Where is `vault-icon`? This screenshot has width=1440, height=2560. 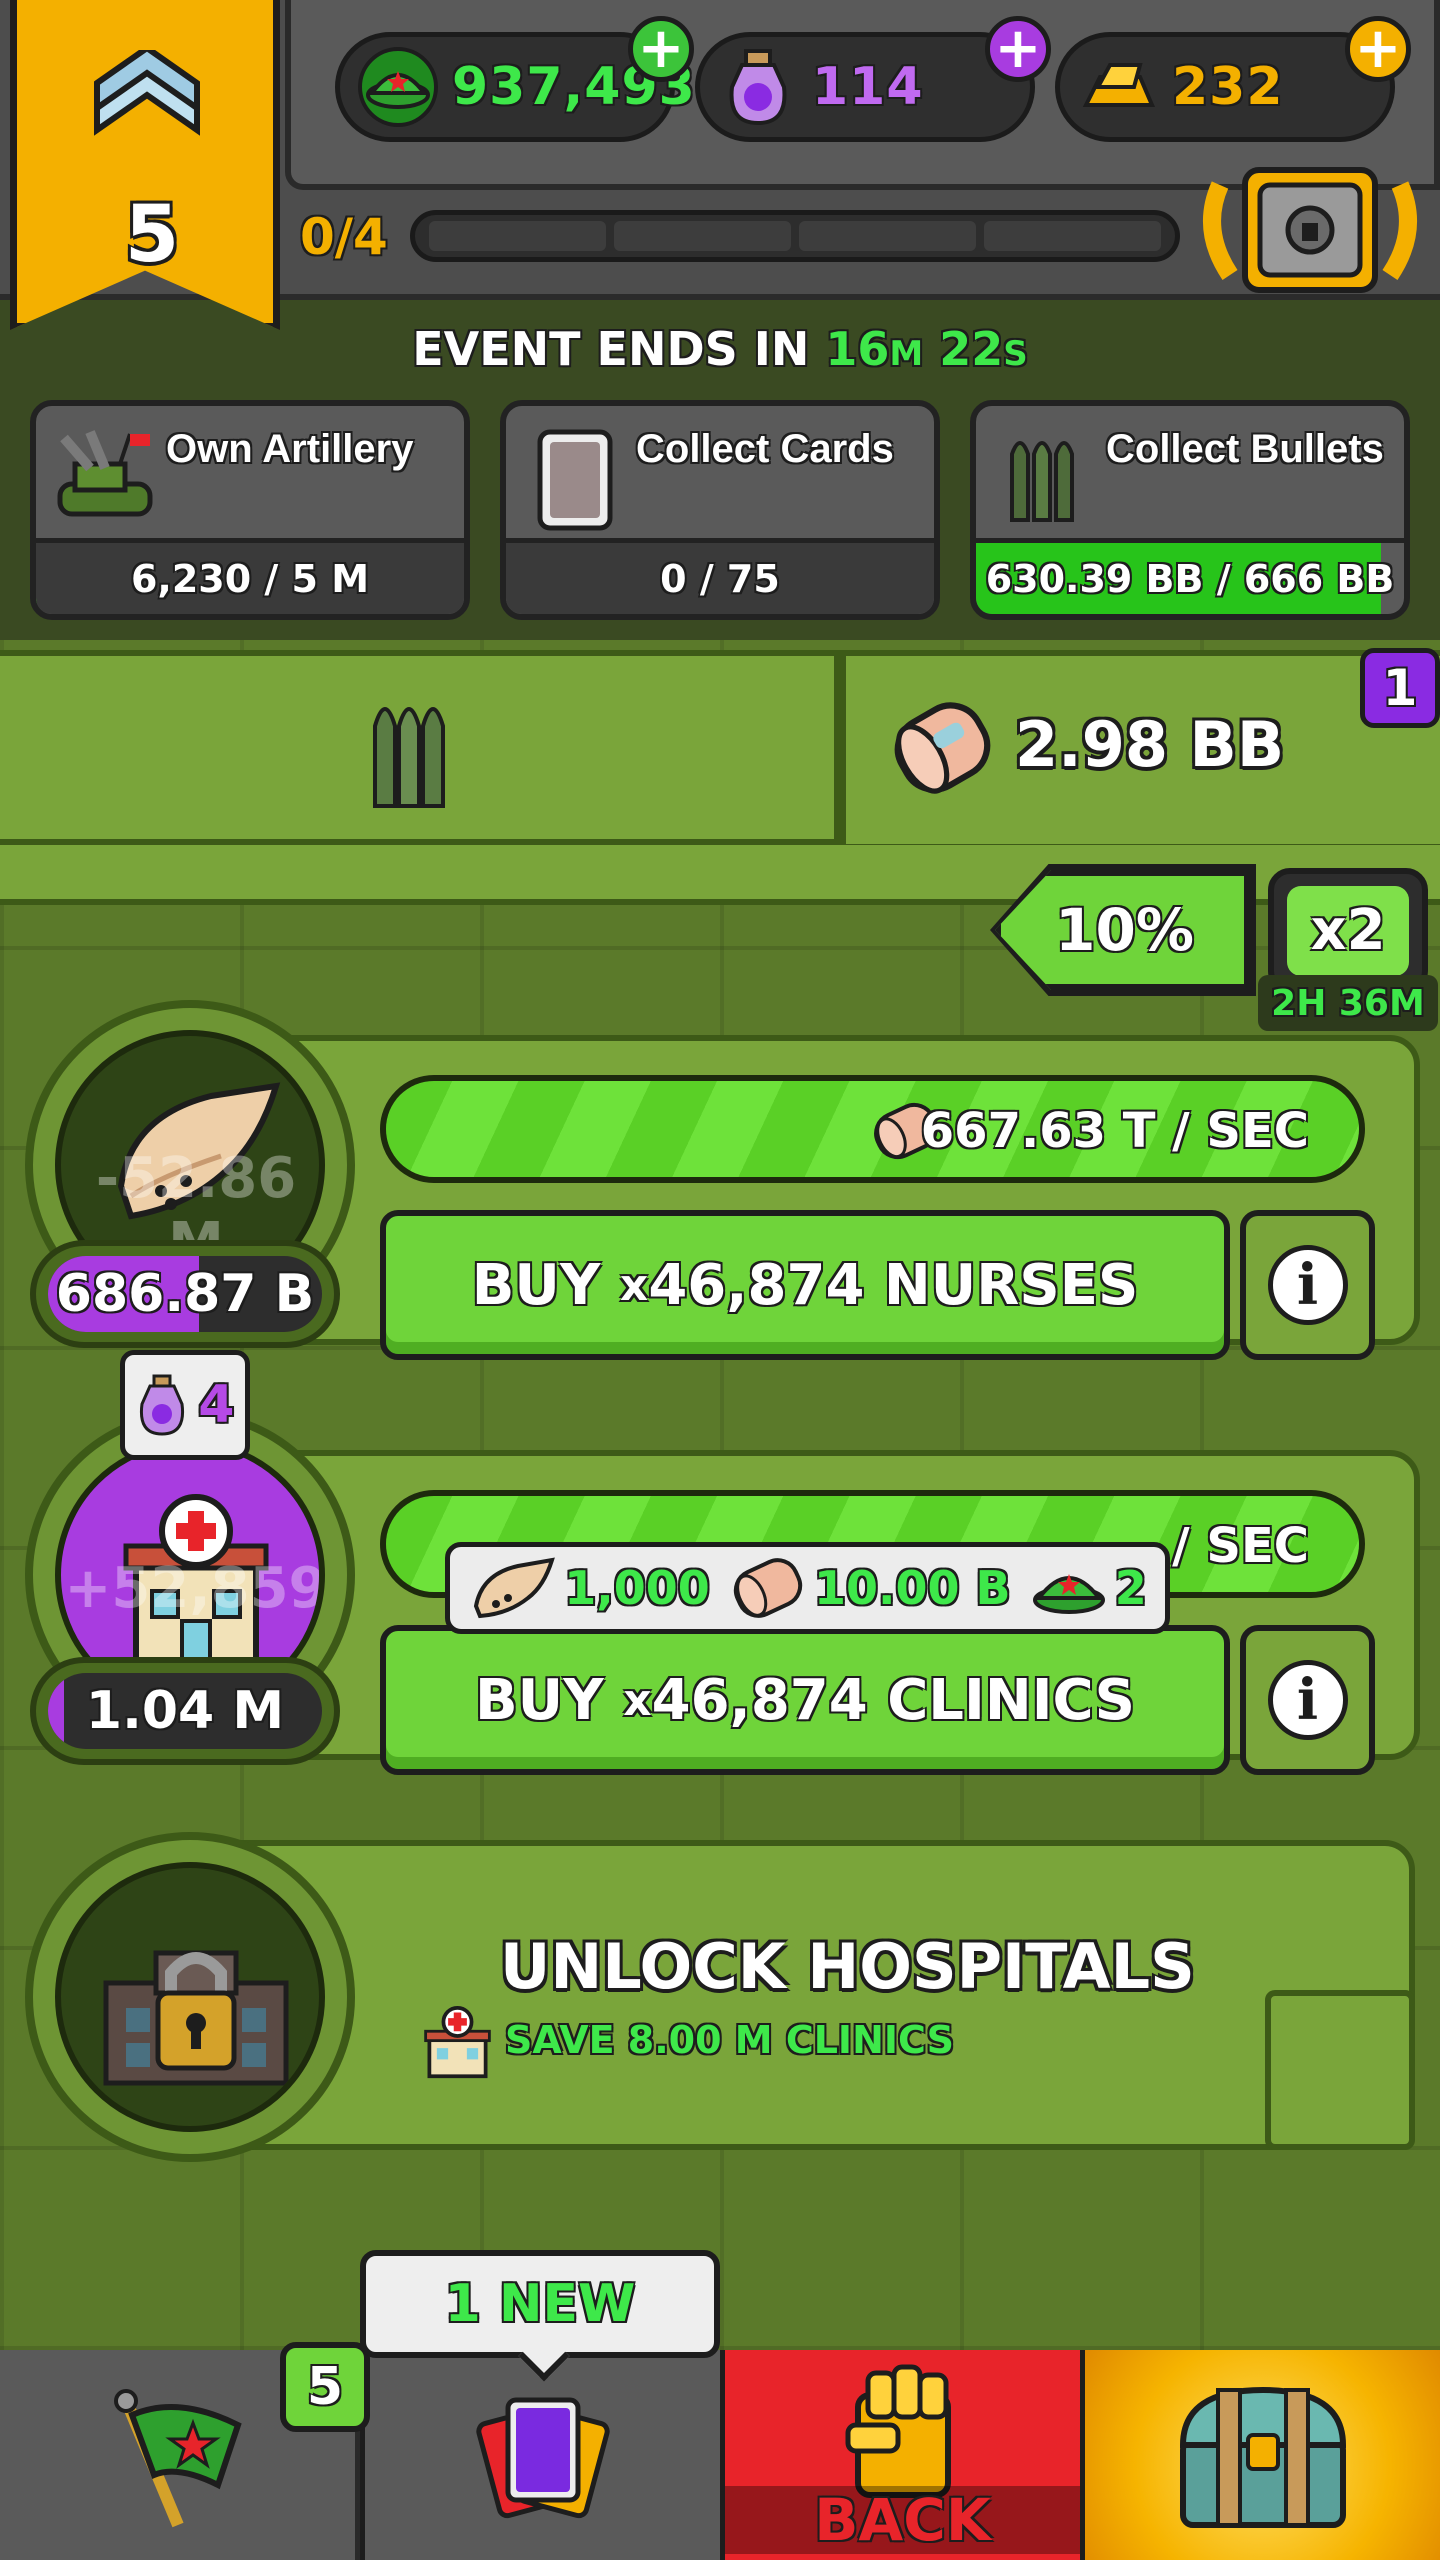
vault-icon is located at coordinates (1310, 230).